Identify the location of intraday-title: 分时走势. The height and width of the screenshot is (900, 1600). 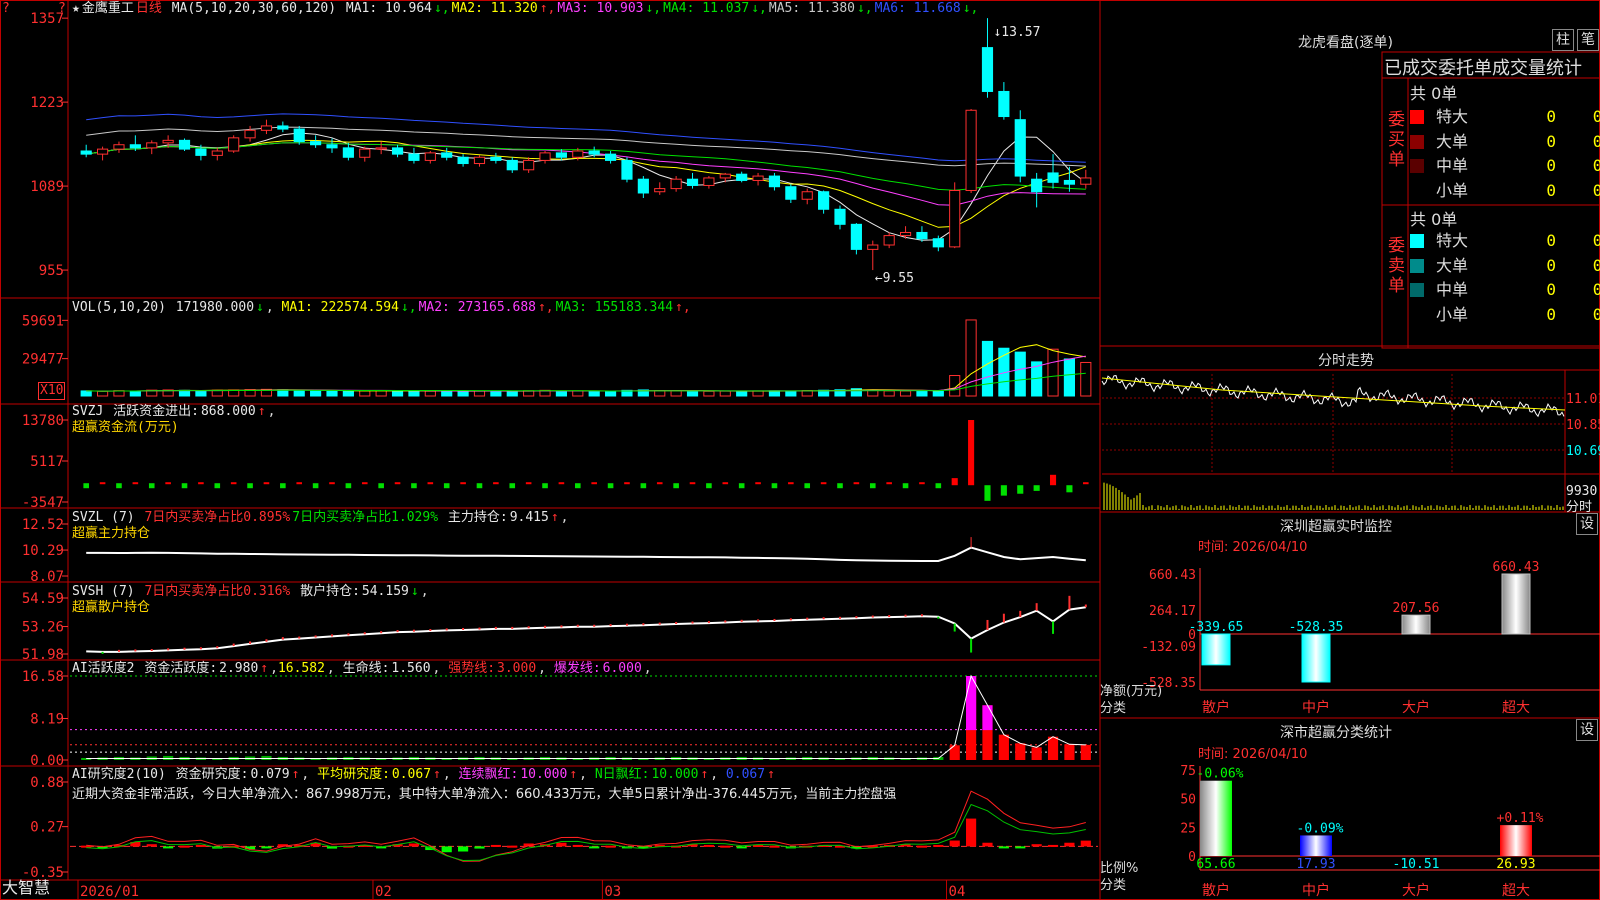
(1346, 361).